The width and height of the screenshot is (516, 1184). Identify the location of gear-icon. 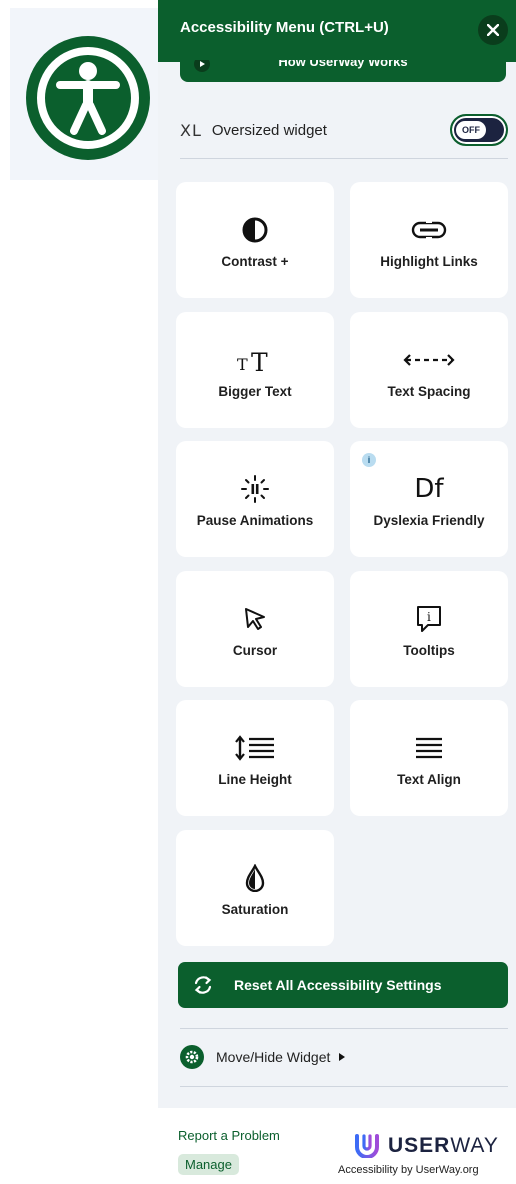
(192, 1057).